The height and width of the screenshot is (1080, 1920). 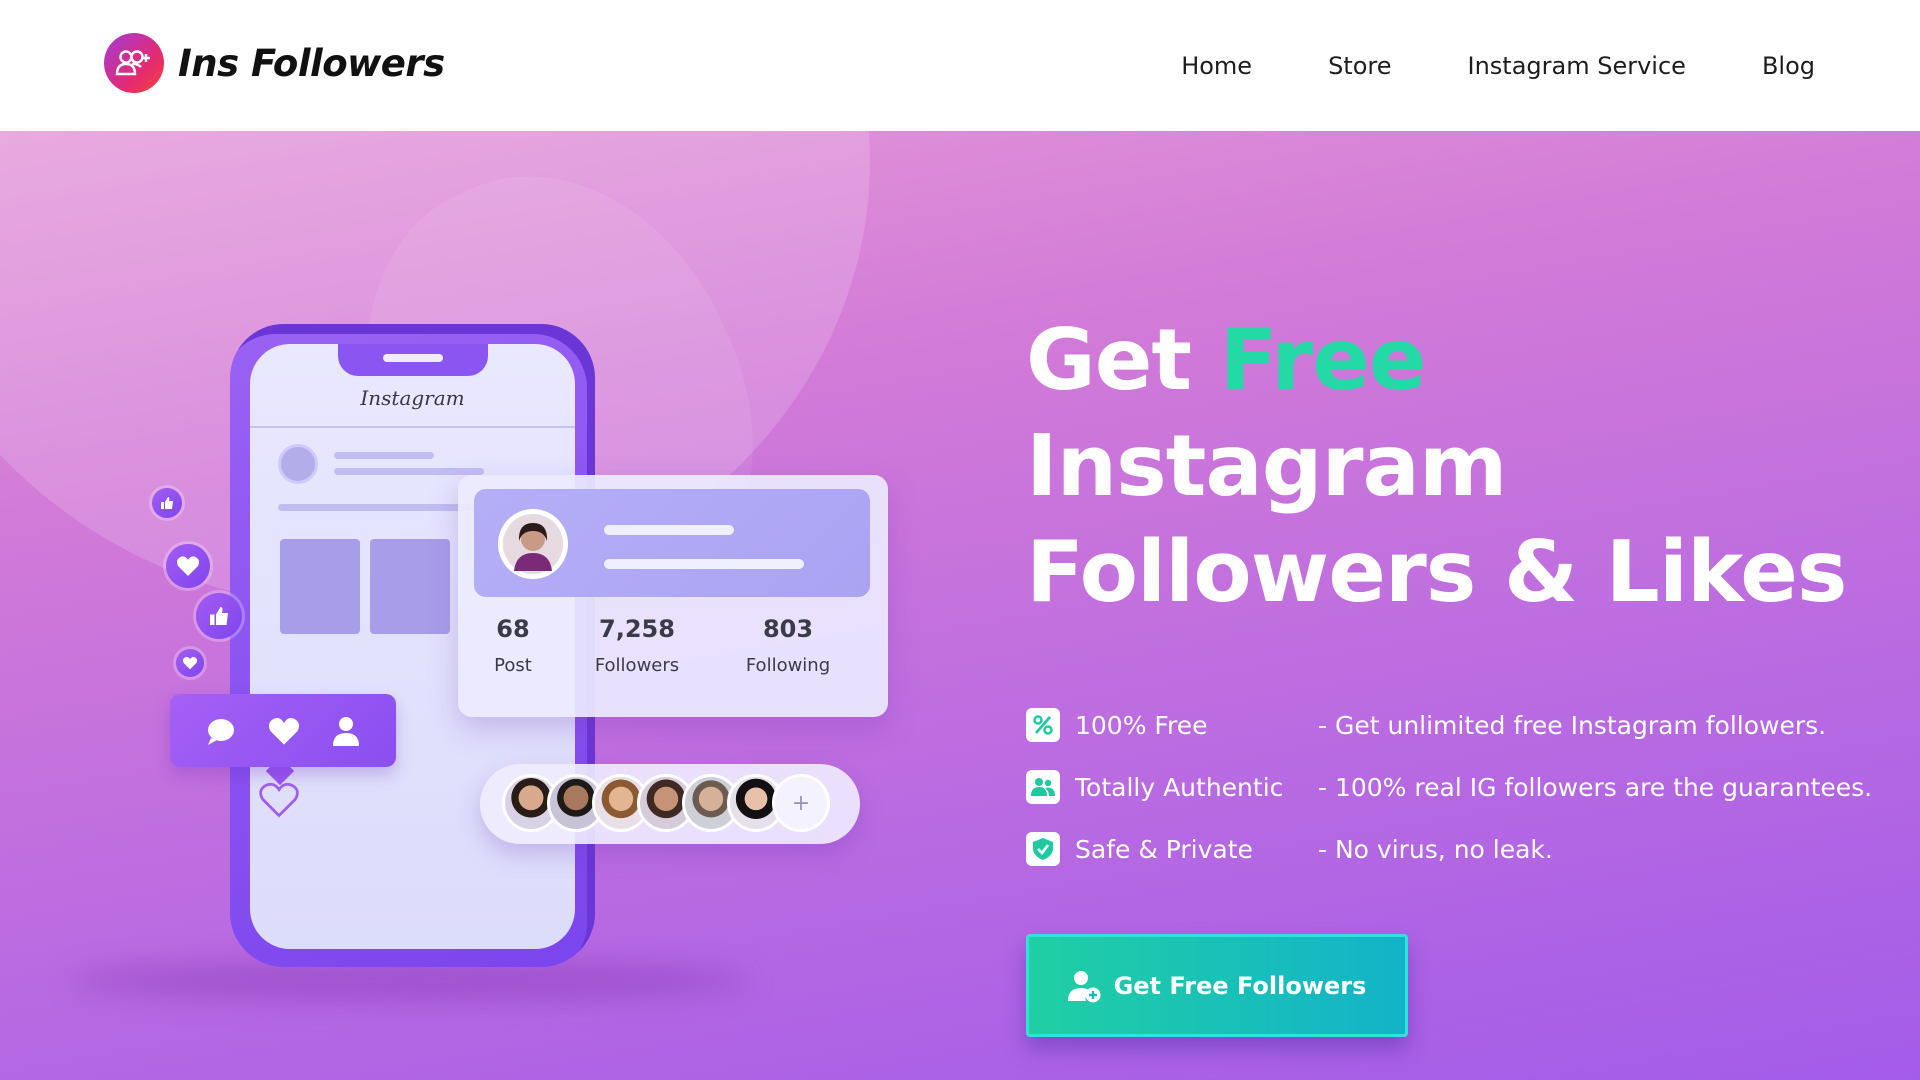 What do you see at coordinates (134, 63) in the screenshot?
I see `add-user-group-icon` at bounding box center [134, 63].